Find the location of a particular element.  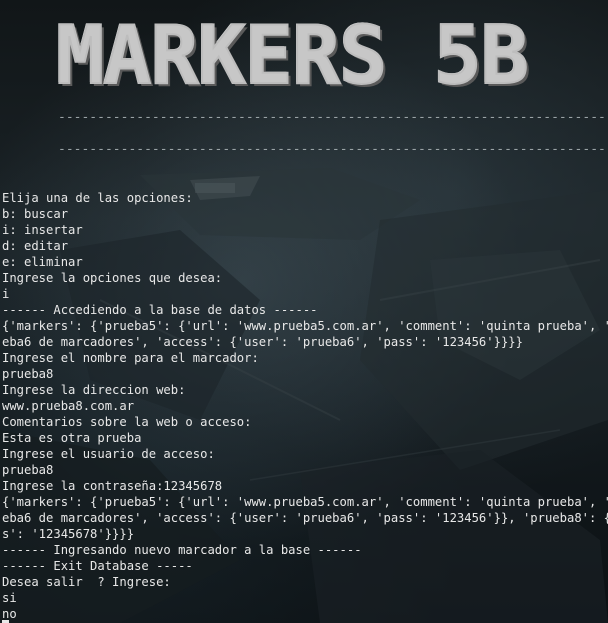

output-line: Ingrese el usuario de acceso: is located at coordinates (108, 454).